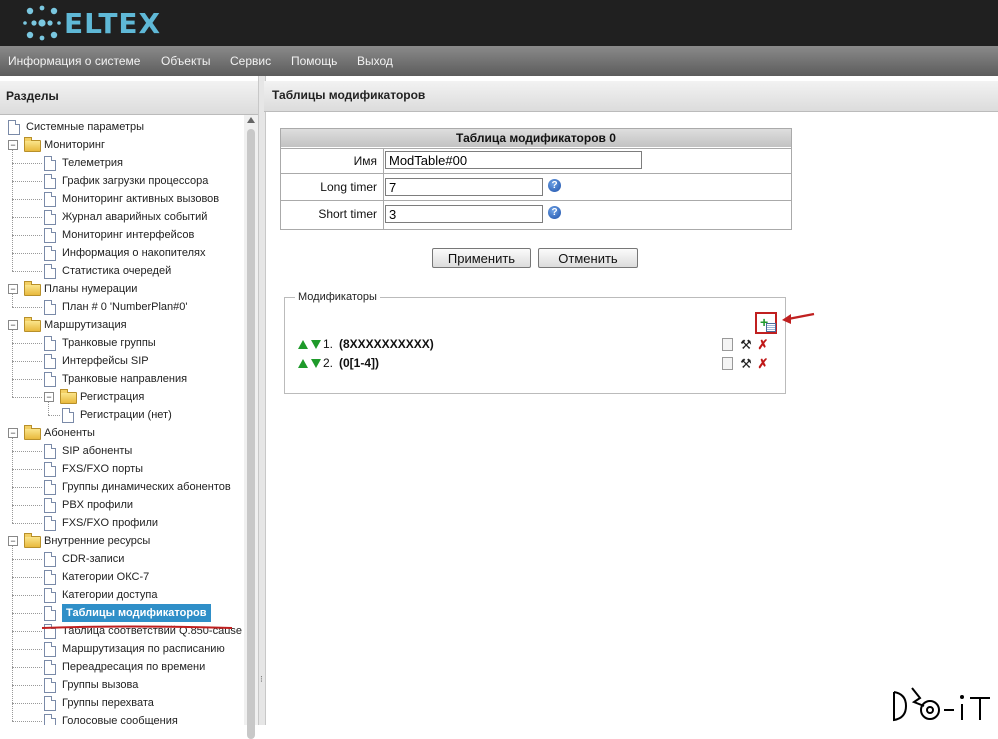  I want to click on tree-item: FXS/FXO профили, so click(122, 523).